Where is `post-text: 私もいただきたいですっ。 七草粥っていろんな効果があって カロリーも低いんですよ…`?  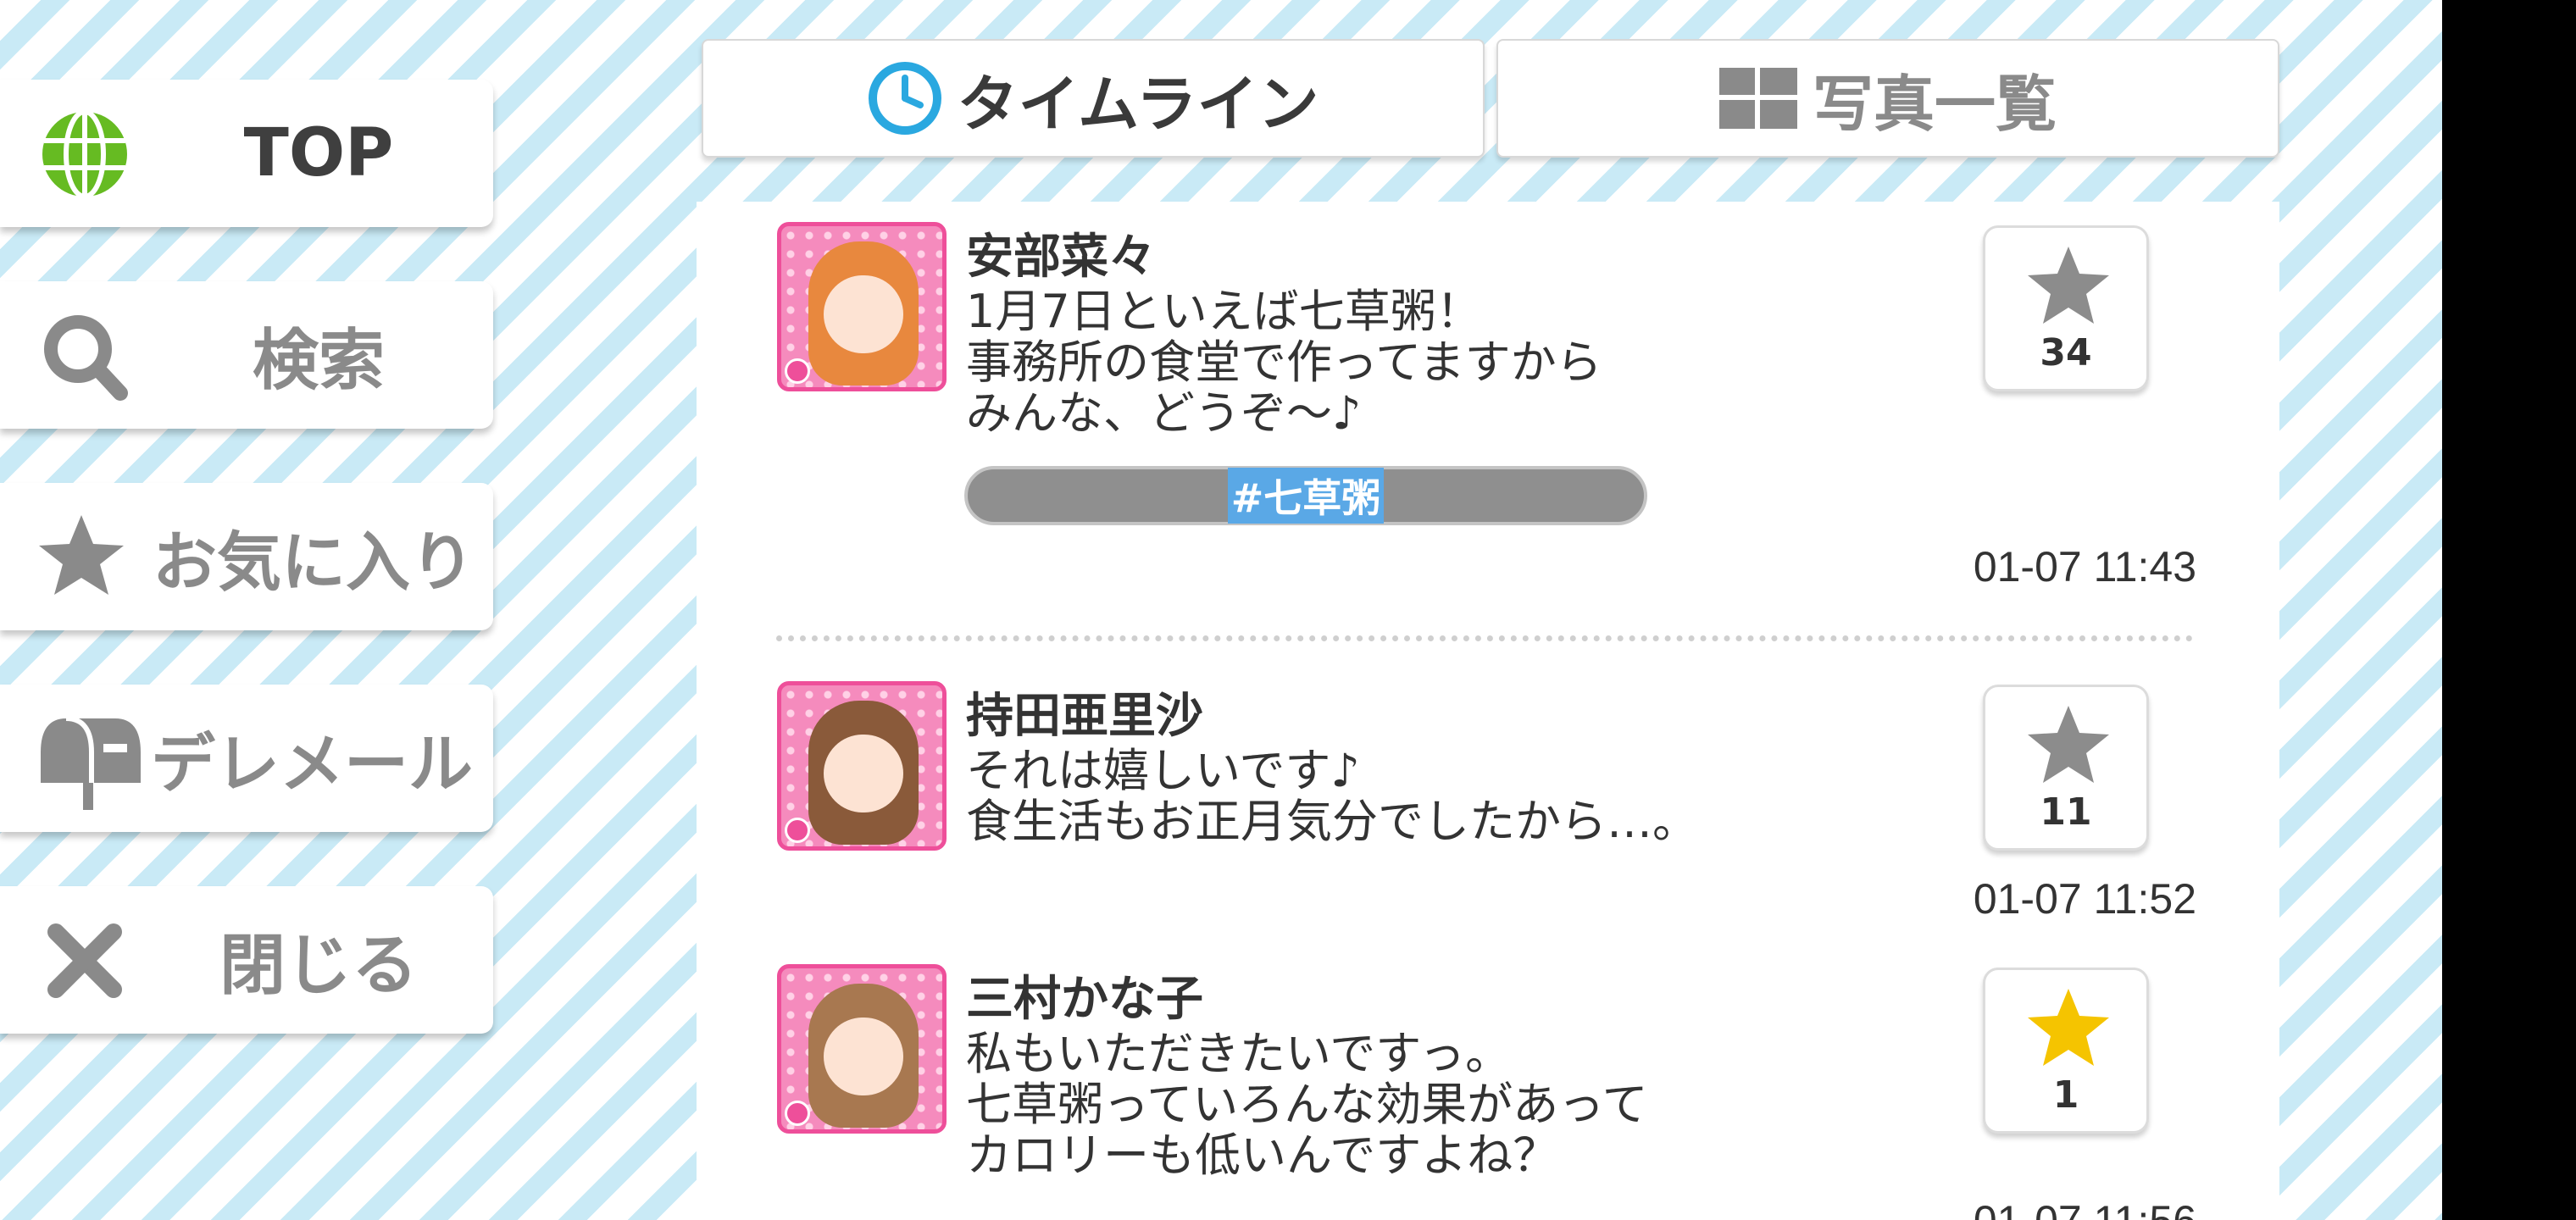
post-text: 私もいただきたいですっ。 七草粥っていろんな効果があって カロリーも低いんですよ… is located at coordinates (1307, 1104).